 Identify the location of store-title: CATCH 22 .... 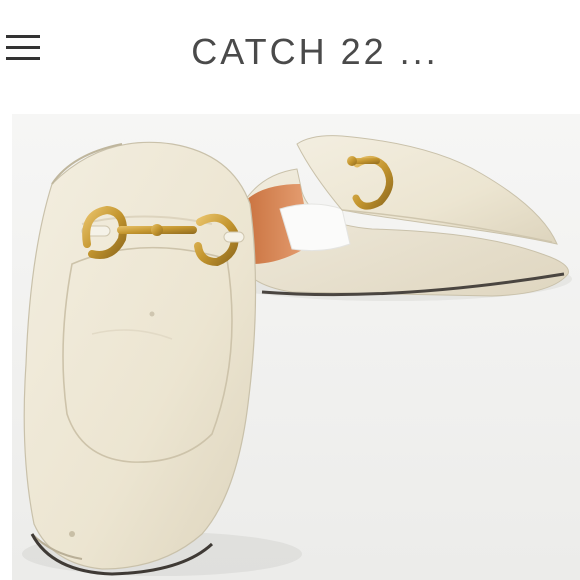
(315, 52).